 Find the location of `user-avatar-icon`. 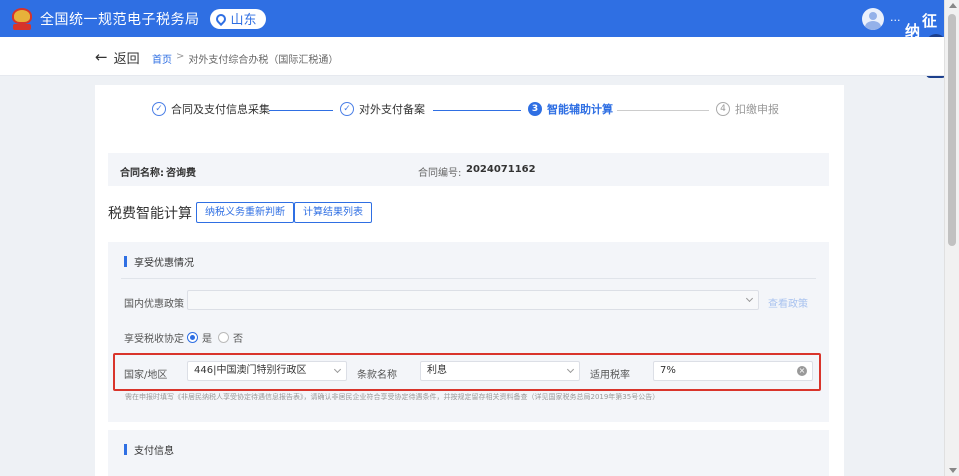

user-avatar-icon is located at coordinates (873, 19).